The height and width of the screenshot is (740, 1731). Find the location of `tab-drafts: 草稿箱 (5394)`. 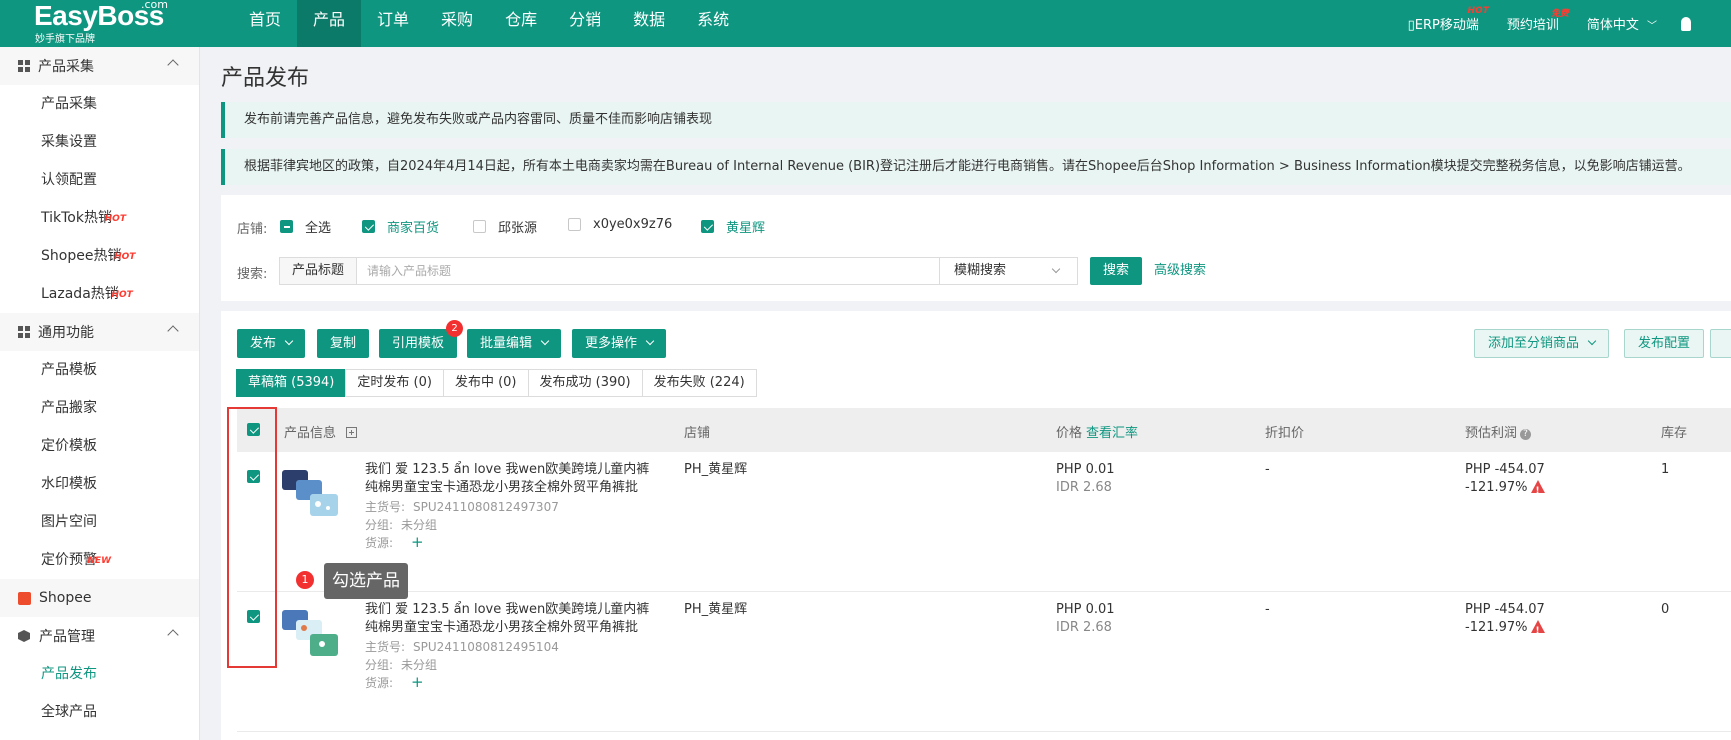

tab-drafts: 草稿箱 (5394) is located at coordinates (291, 383).